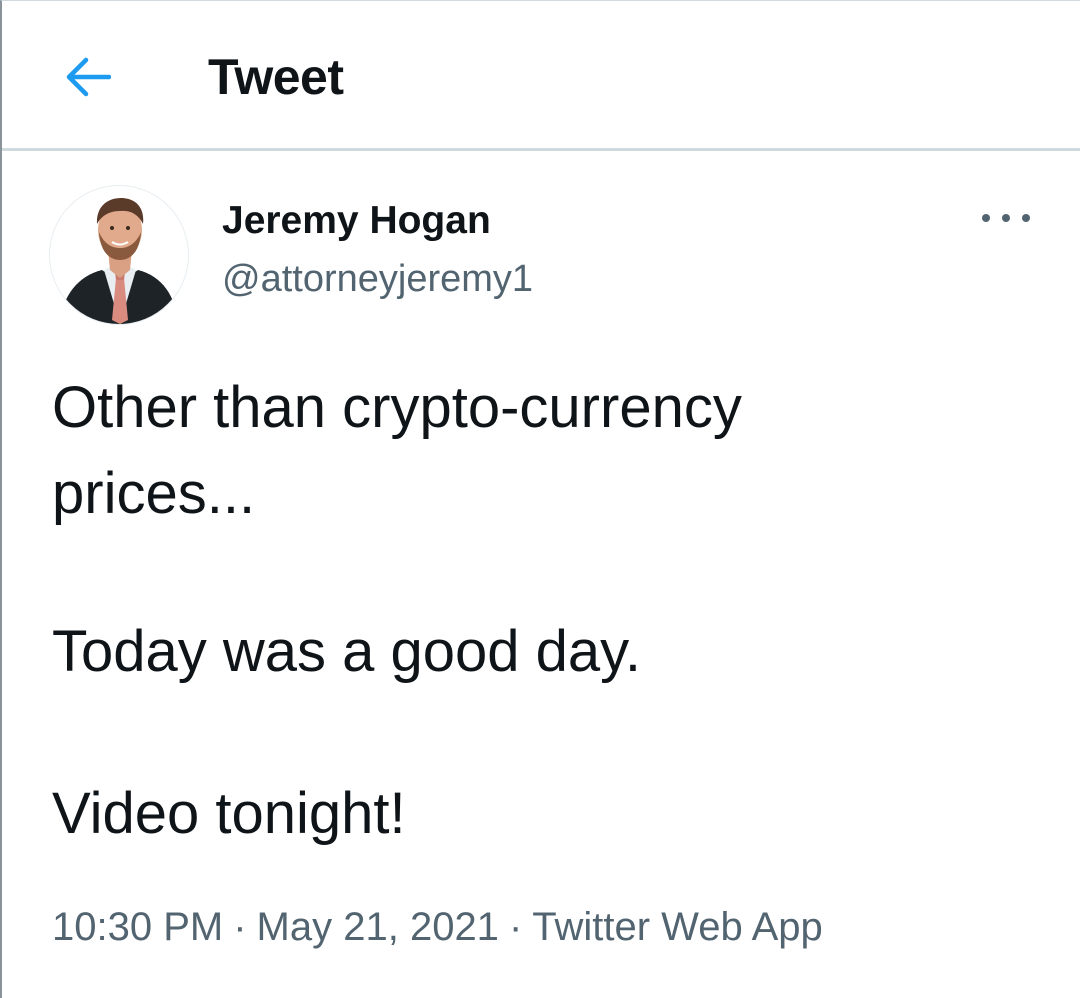  Describe the element at coordinates (540, 258) in the screenshot. I see `tweet-author: Jeremy Hogan @attorneyjeremy1` at that location.